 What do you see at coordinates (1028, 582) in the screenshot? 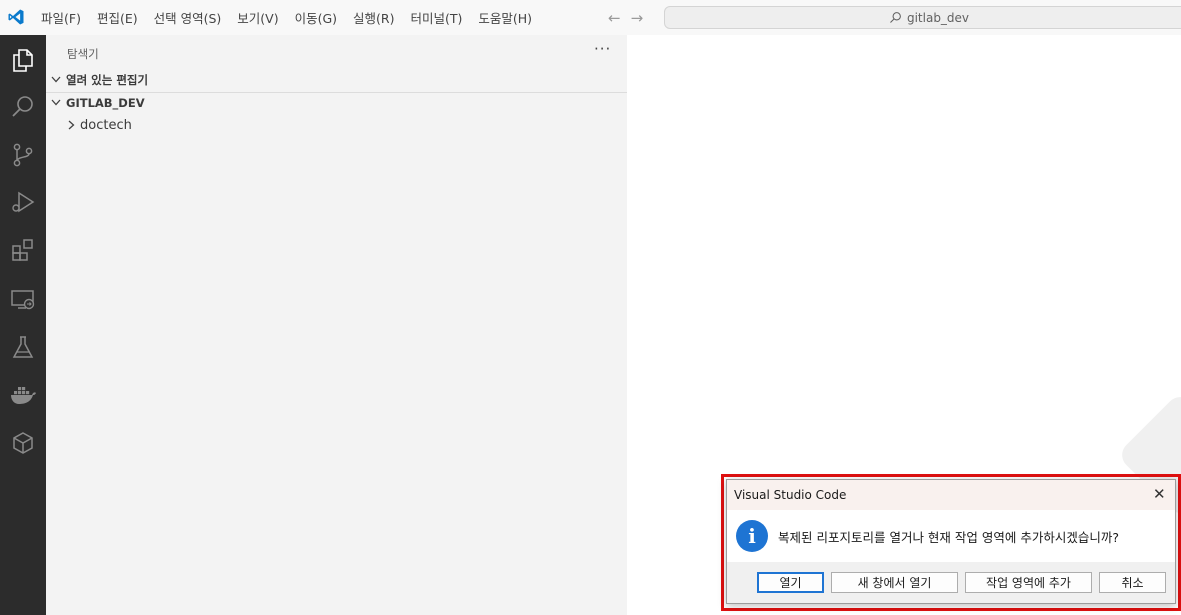
I see `add-to-workspace-button: 작업 영역에 추가` at bounding box center [1028, 582].